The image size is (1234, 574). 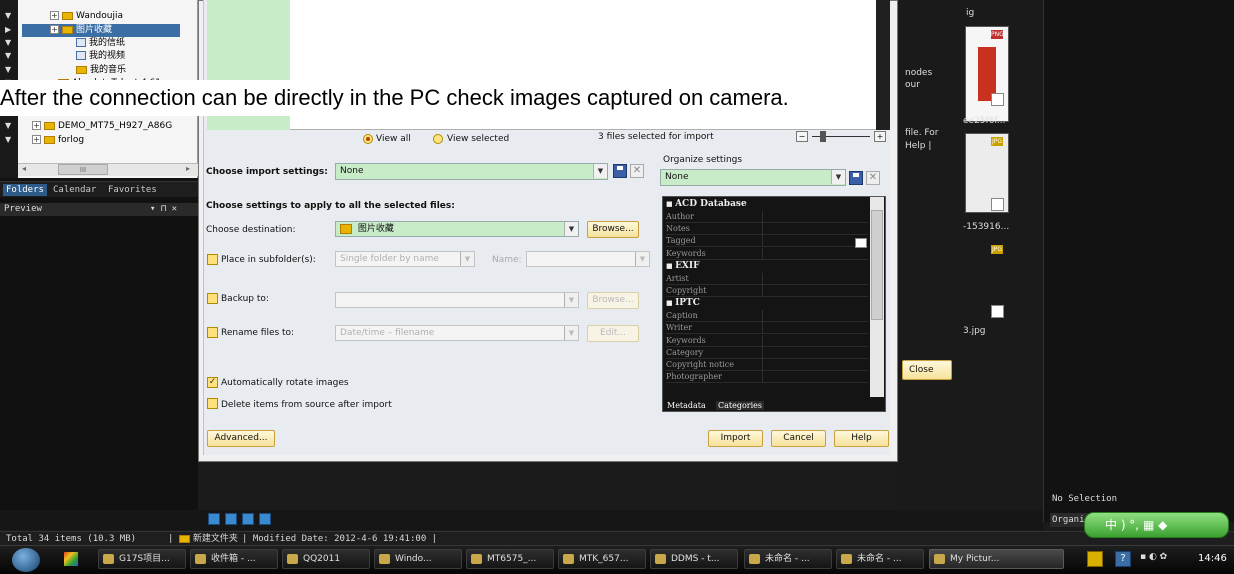 What do you see at coordinates (861, 243) in the screenshot?
I see `tagged-checkbox` at bounding box center [861, 243].